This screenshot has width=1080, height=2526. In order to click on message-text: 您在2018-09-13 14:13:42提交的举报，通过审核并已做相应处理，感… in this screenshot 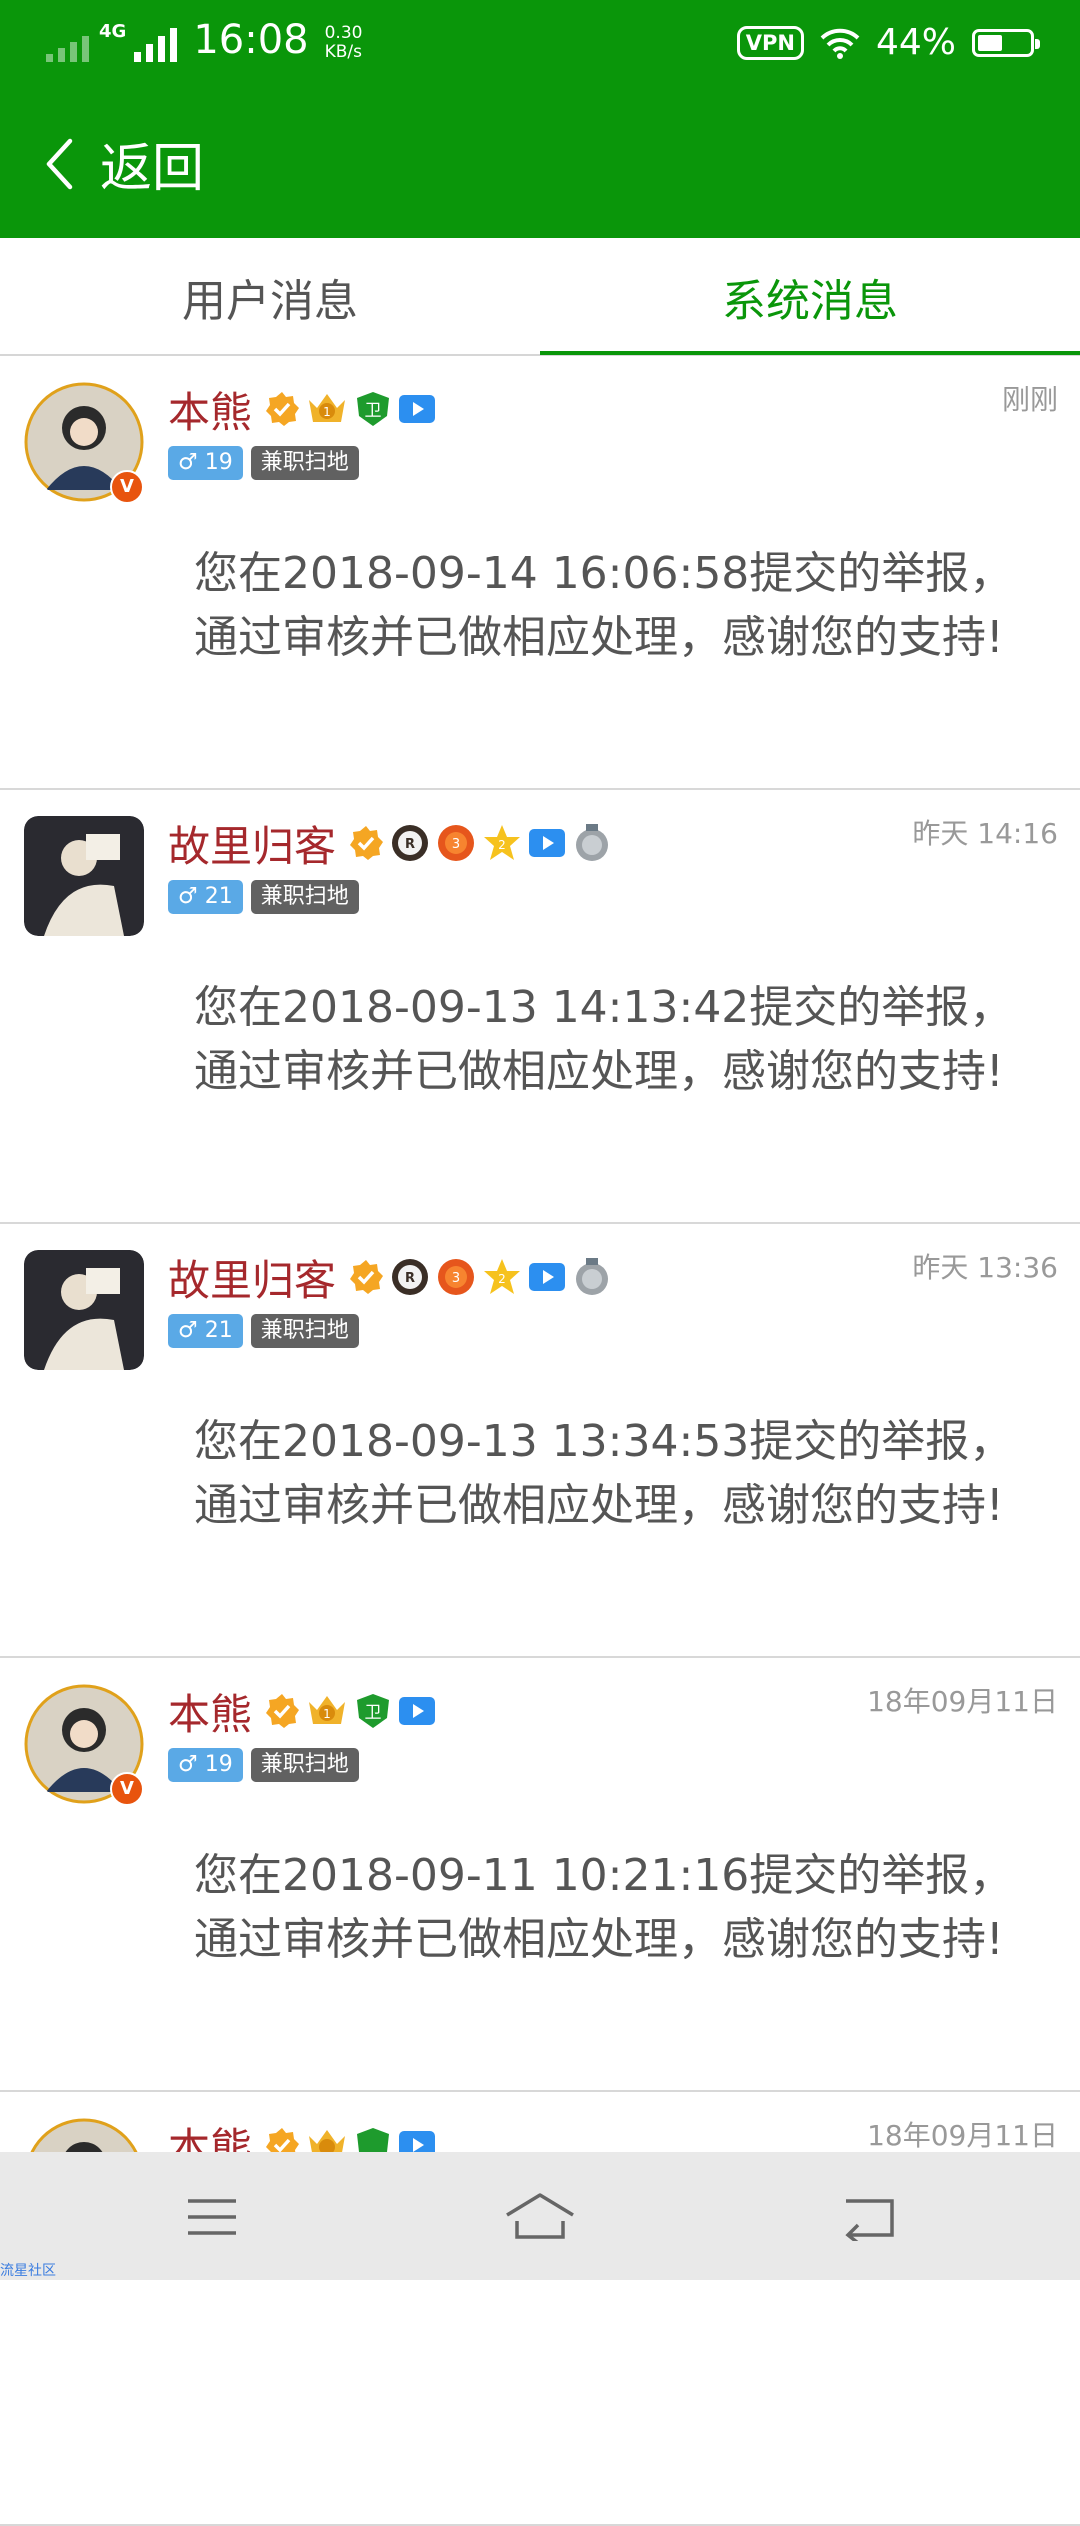, I will do `click(604, 1039)`.